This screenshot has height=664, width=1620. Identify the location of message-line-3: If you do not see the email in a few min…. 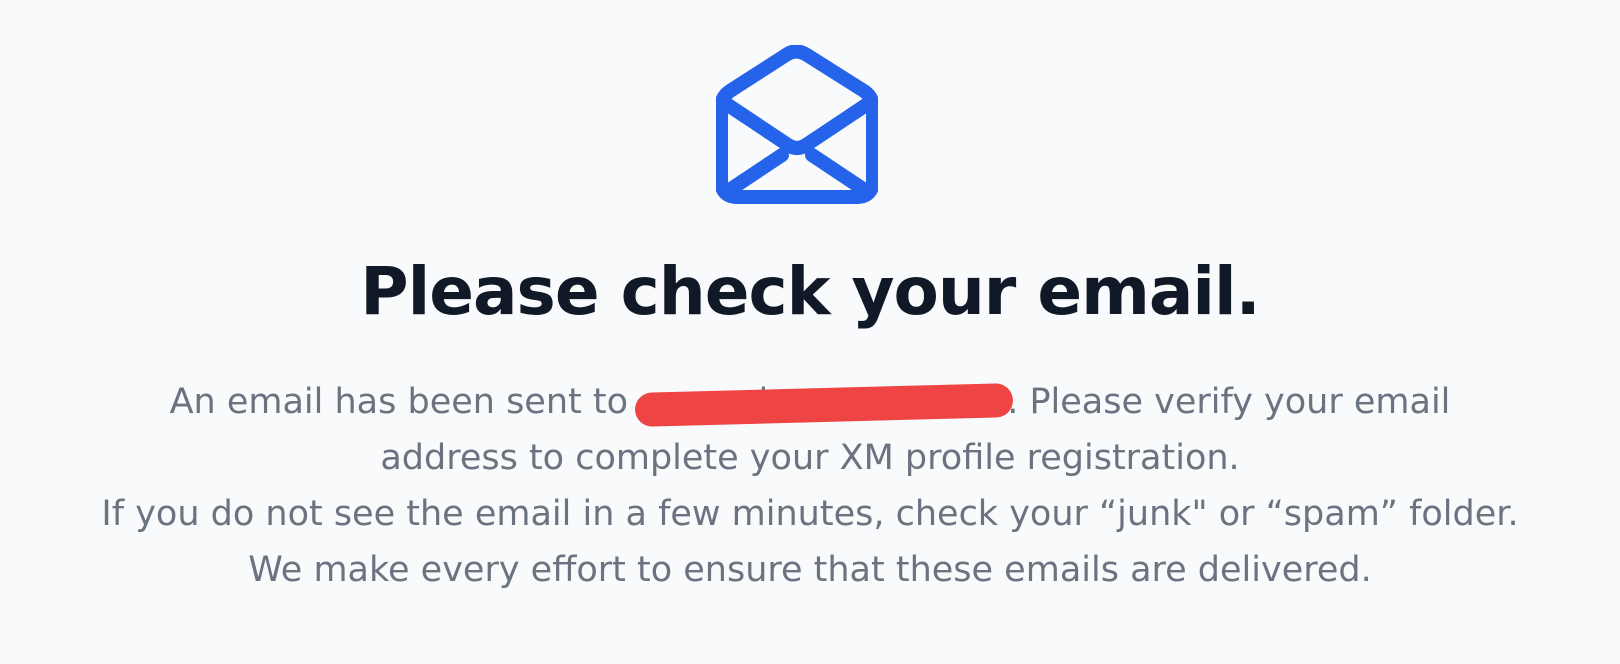
(810, 514).